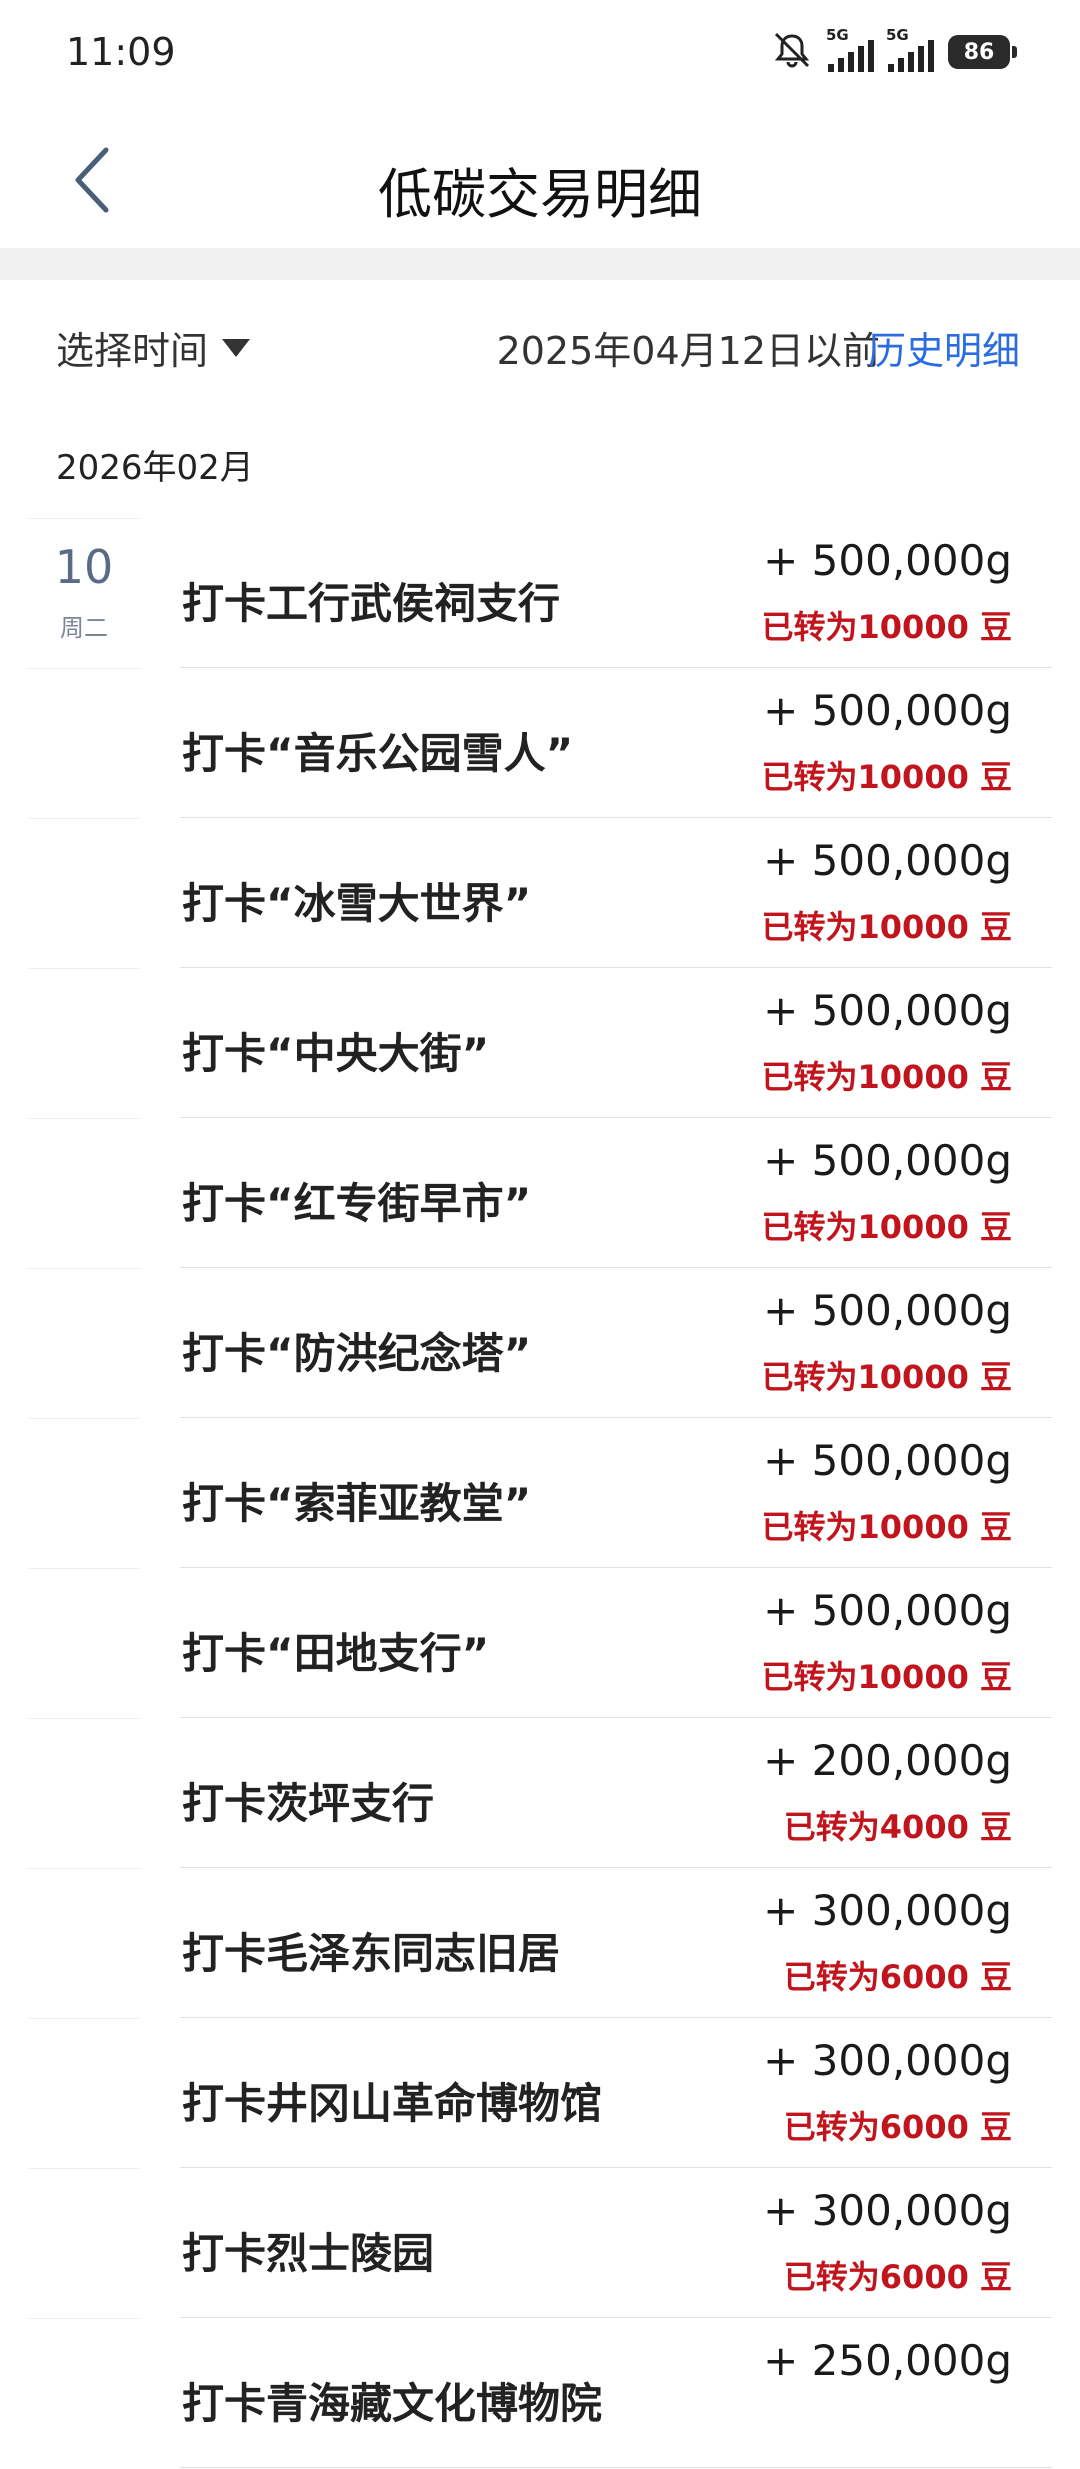 This screenshot has height=2469, width=1080. I want to click on section-divider, so click(540, 264).